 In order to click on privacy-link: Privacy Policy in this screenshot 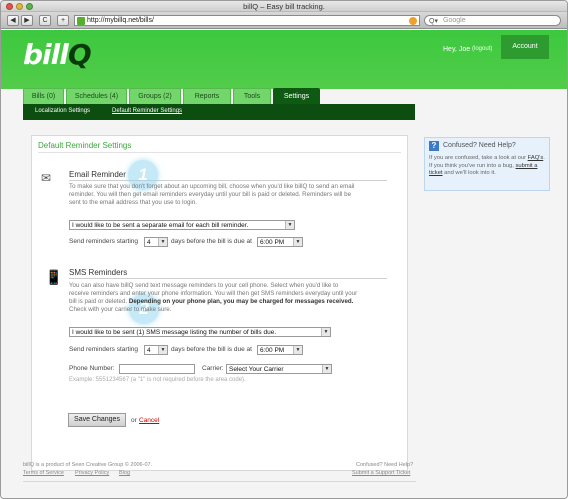, I will do `click(92, 473)`.